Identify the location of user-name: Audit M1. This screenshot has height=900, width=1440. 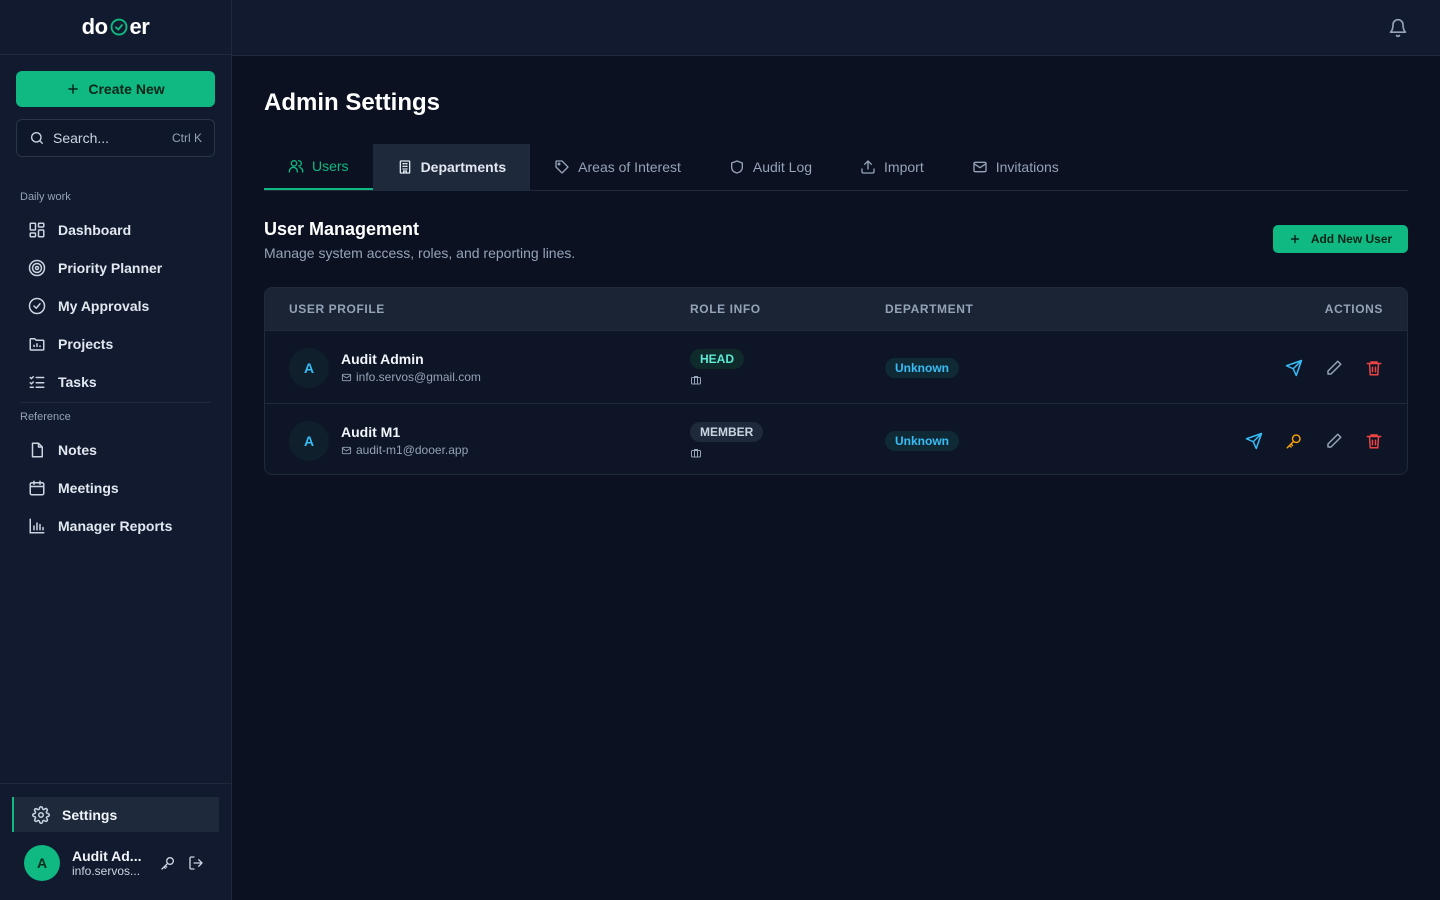
(371, 432).